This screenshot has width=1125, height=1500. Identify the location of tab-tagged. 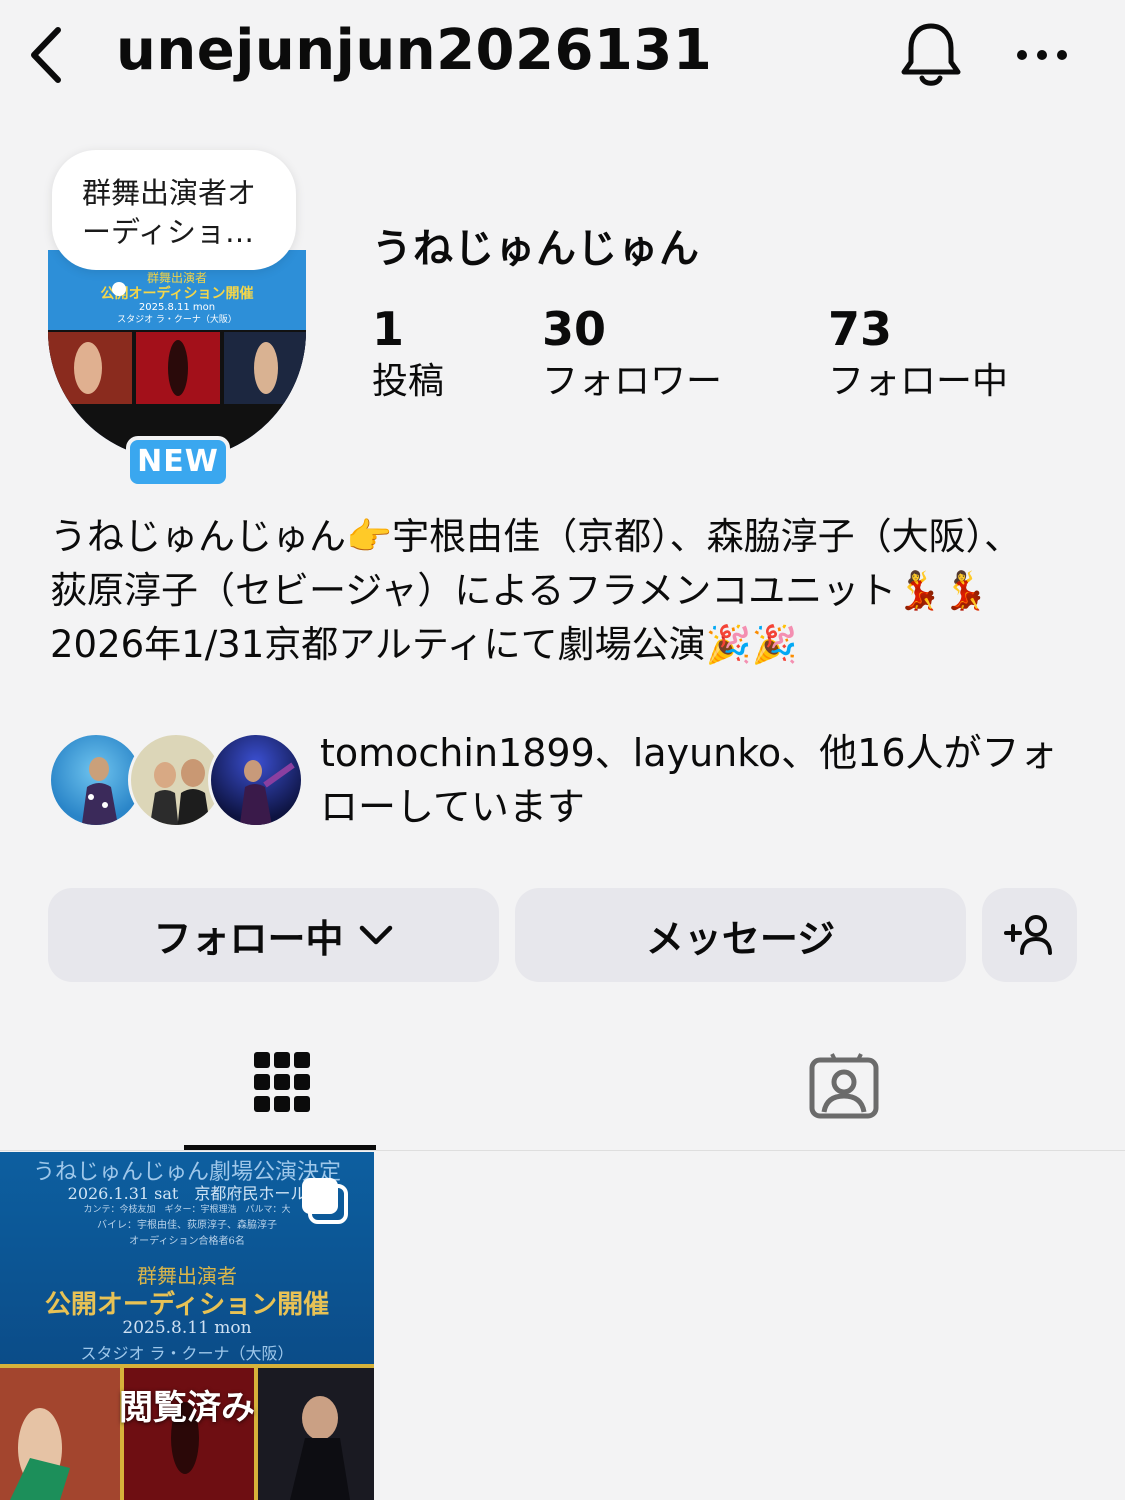
(845, 1096).